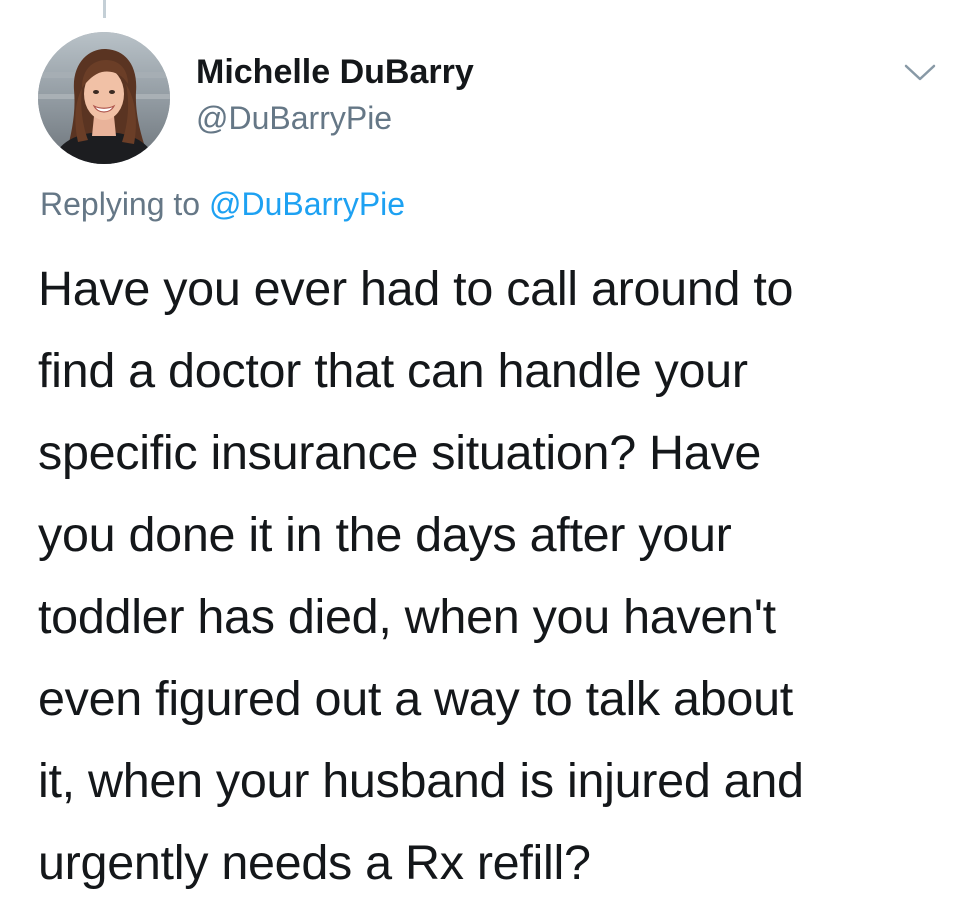  I want to click on tweet-text-line: specific insurance situation? Have, so click(400, 453).